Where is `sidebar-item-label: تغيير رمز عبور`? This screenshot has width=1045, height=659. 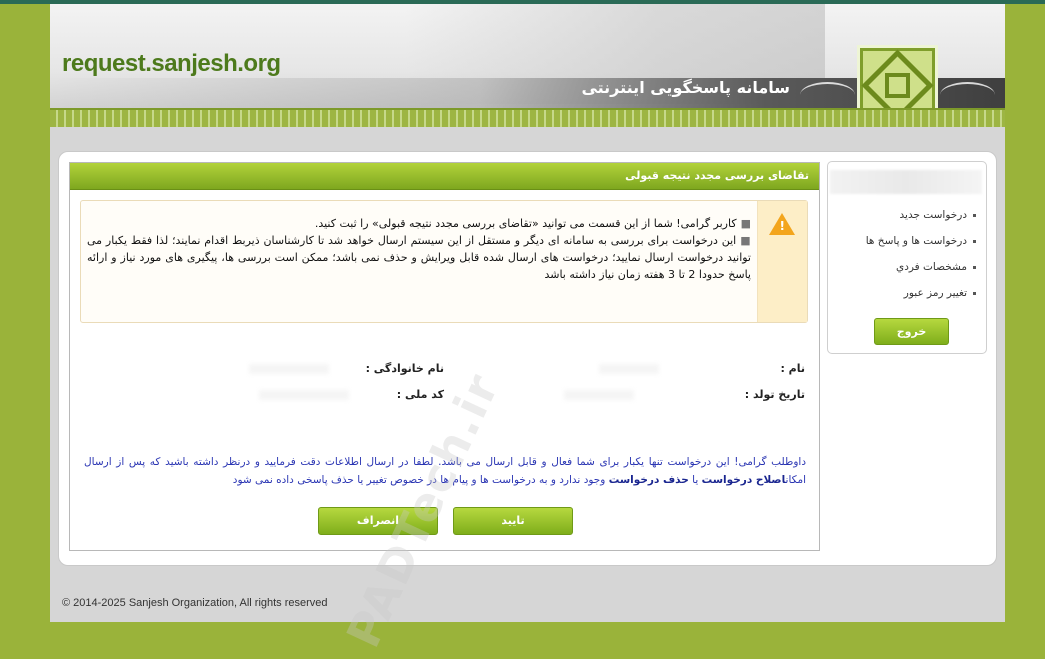 sidebar-item-label: تغيير رمز عبور is located at coordinates (935, 293).